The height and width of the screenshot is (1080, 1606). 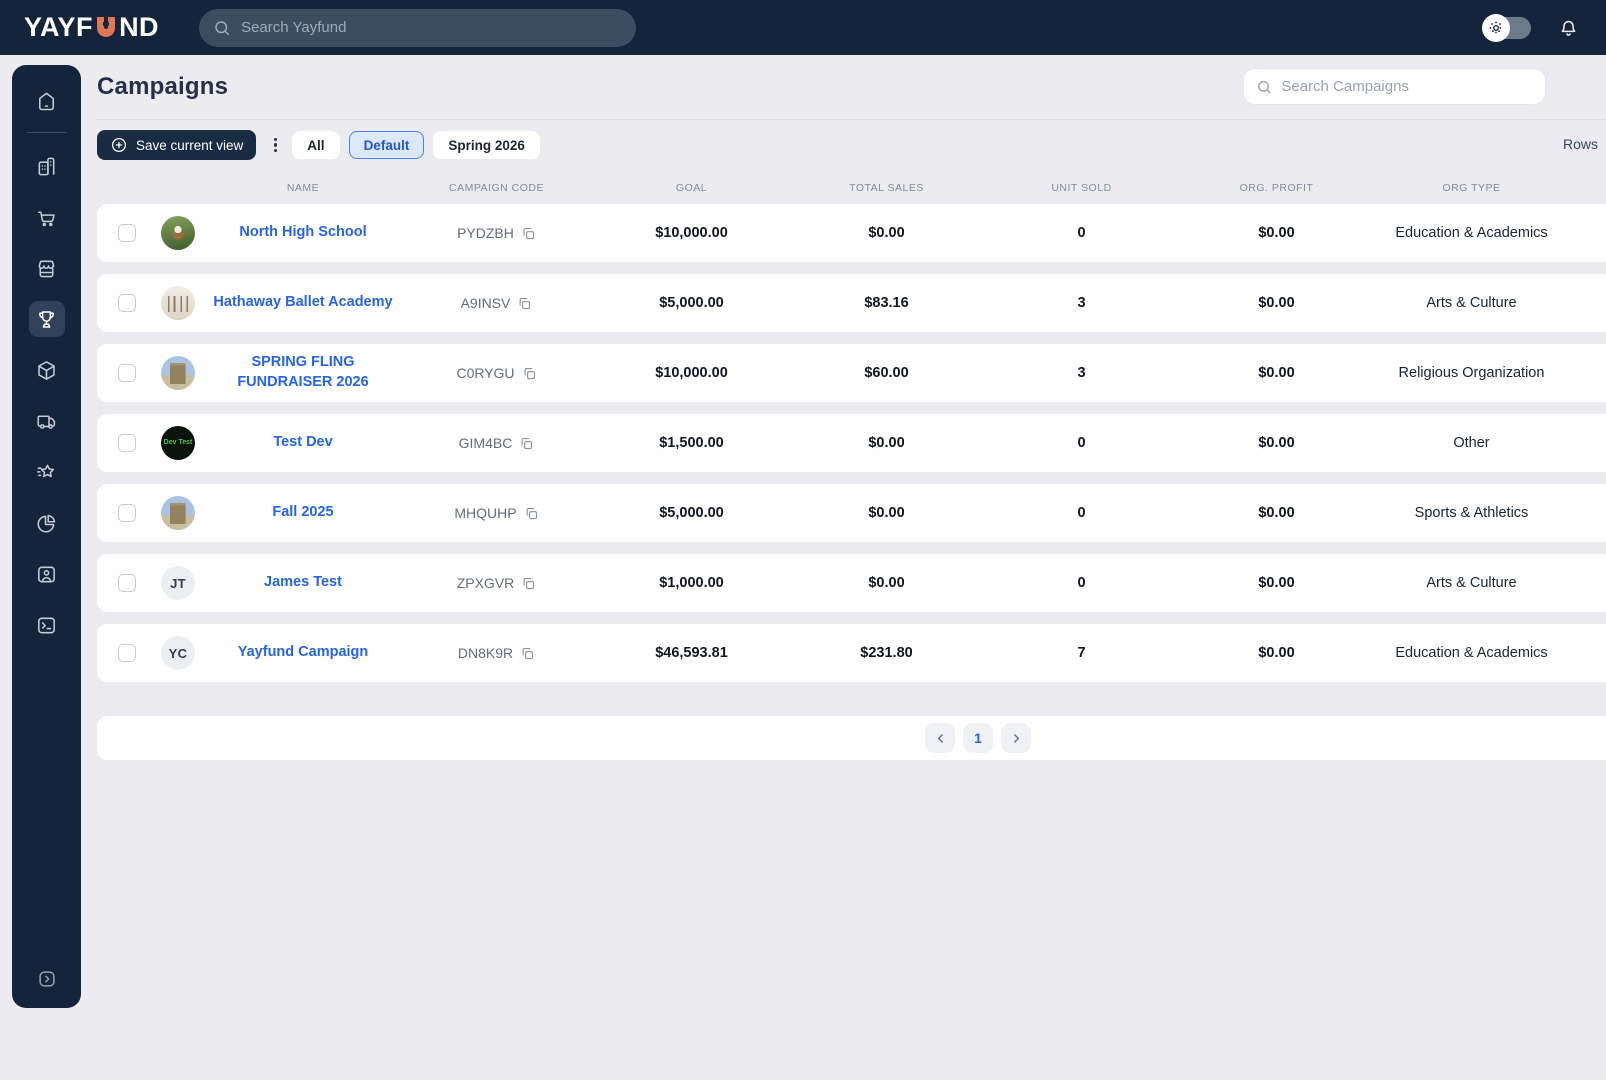 I want to click on campaign-avatar-photo-dog, so click(x=178, y=233).